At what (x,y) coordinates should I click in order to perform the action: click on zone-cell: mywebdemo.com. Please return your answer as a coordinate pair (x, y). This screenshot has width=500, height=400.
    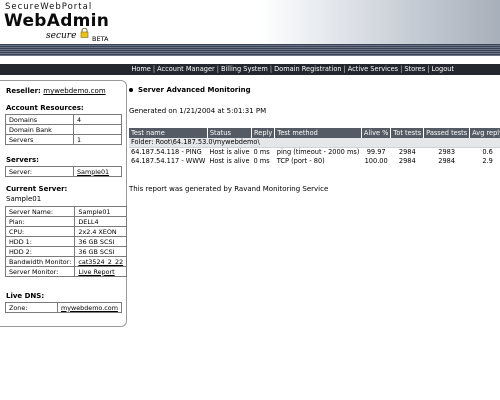
    Looking at the image, I should click on (89, 307).